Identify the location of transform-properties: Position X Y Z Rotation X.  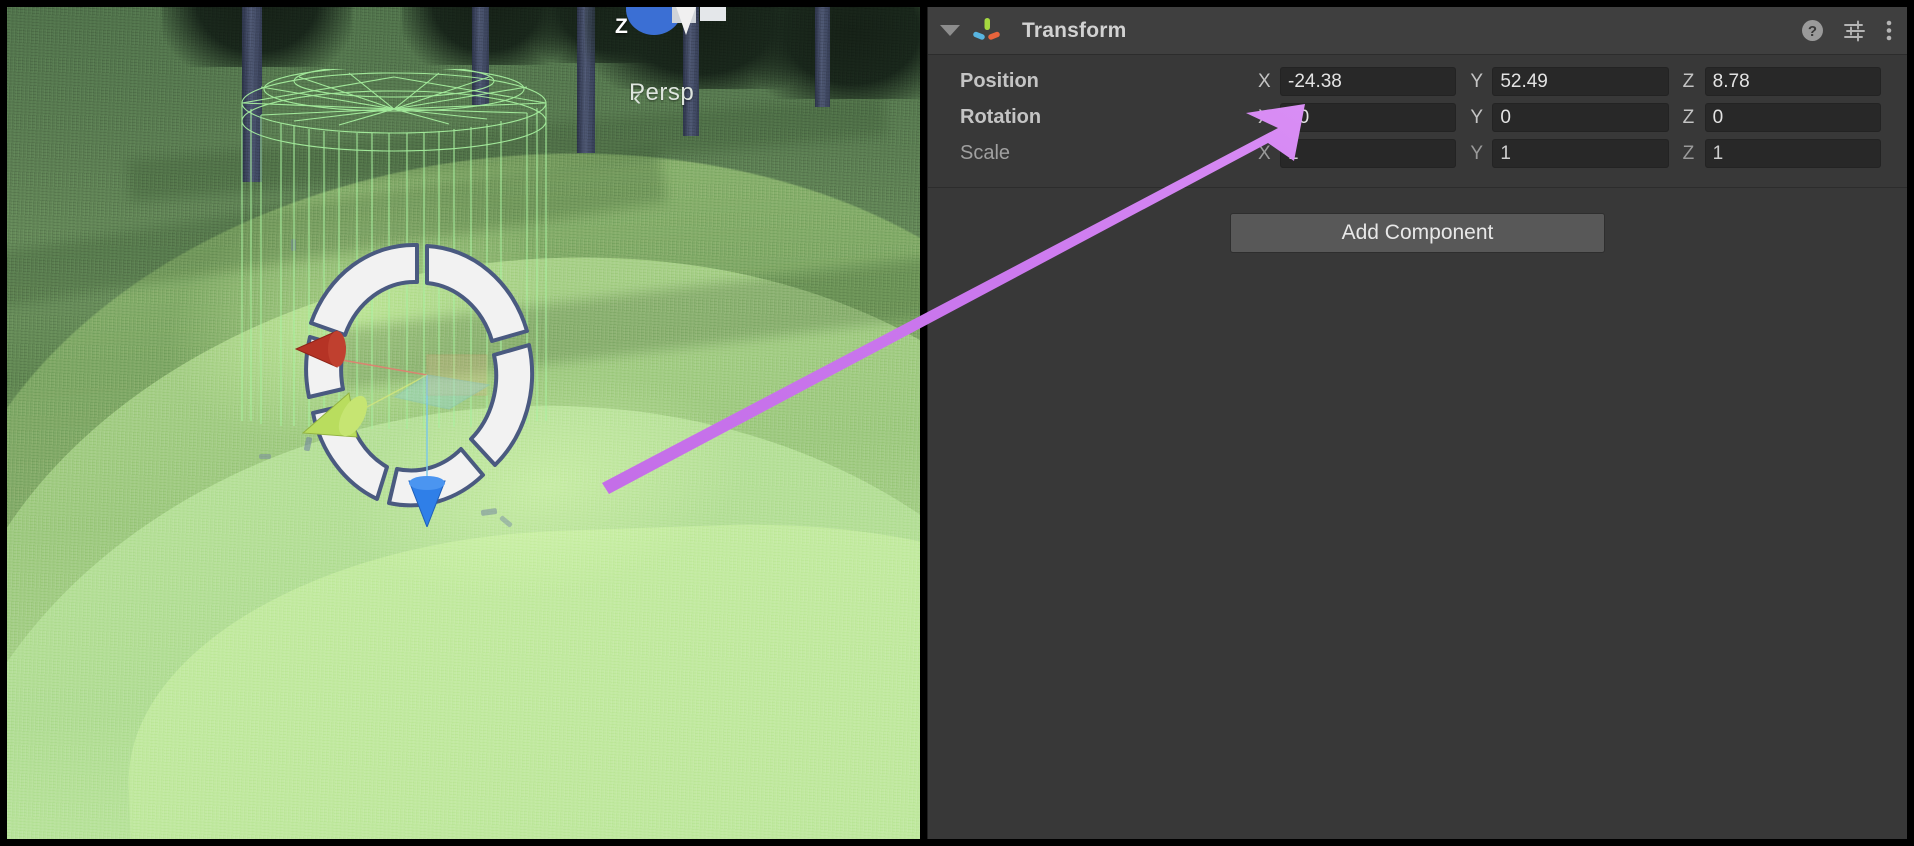
(1417, 121).